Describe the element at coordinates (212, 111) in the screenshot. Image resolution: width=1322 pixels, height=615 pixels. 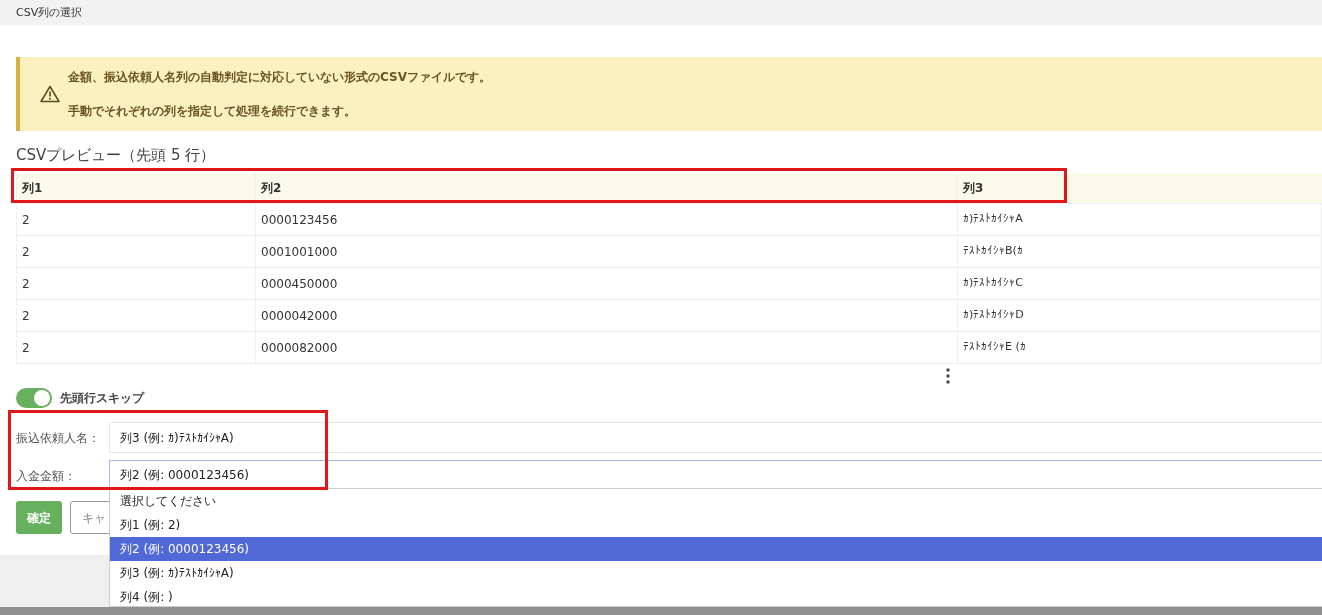
I see `alert-text: 手動でそれぞれの列を指定して処理を続行できます。` at that location.